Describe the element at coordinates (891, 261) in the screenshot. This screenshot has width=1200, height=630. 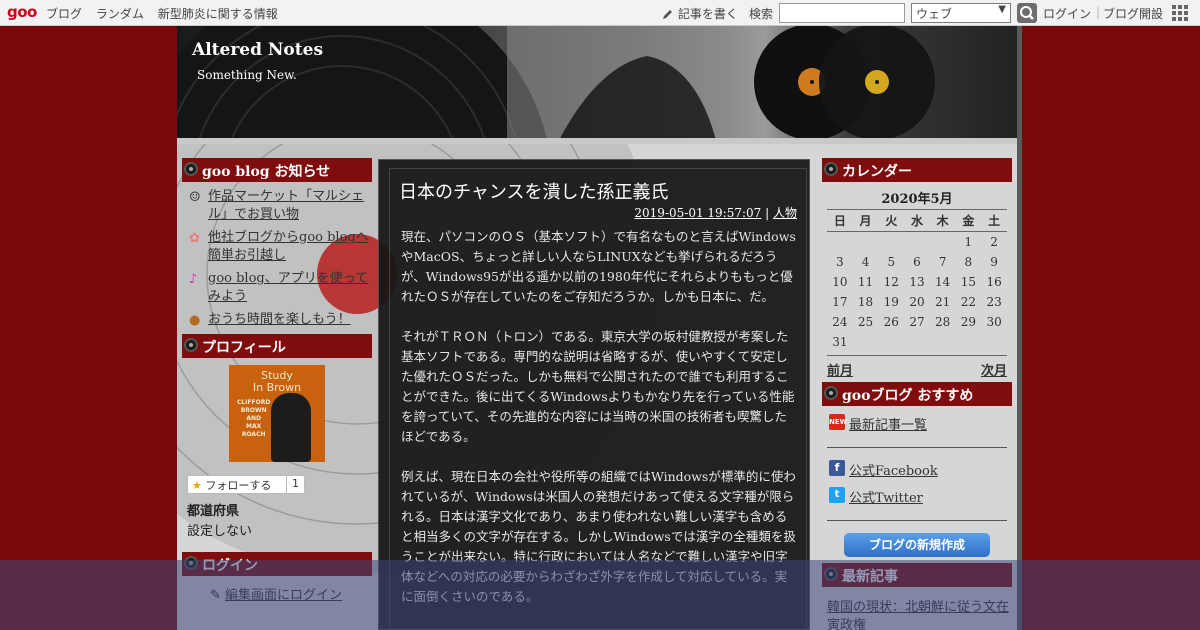
I see `calendar-day: 5` at that location.